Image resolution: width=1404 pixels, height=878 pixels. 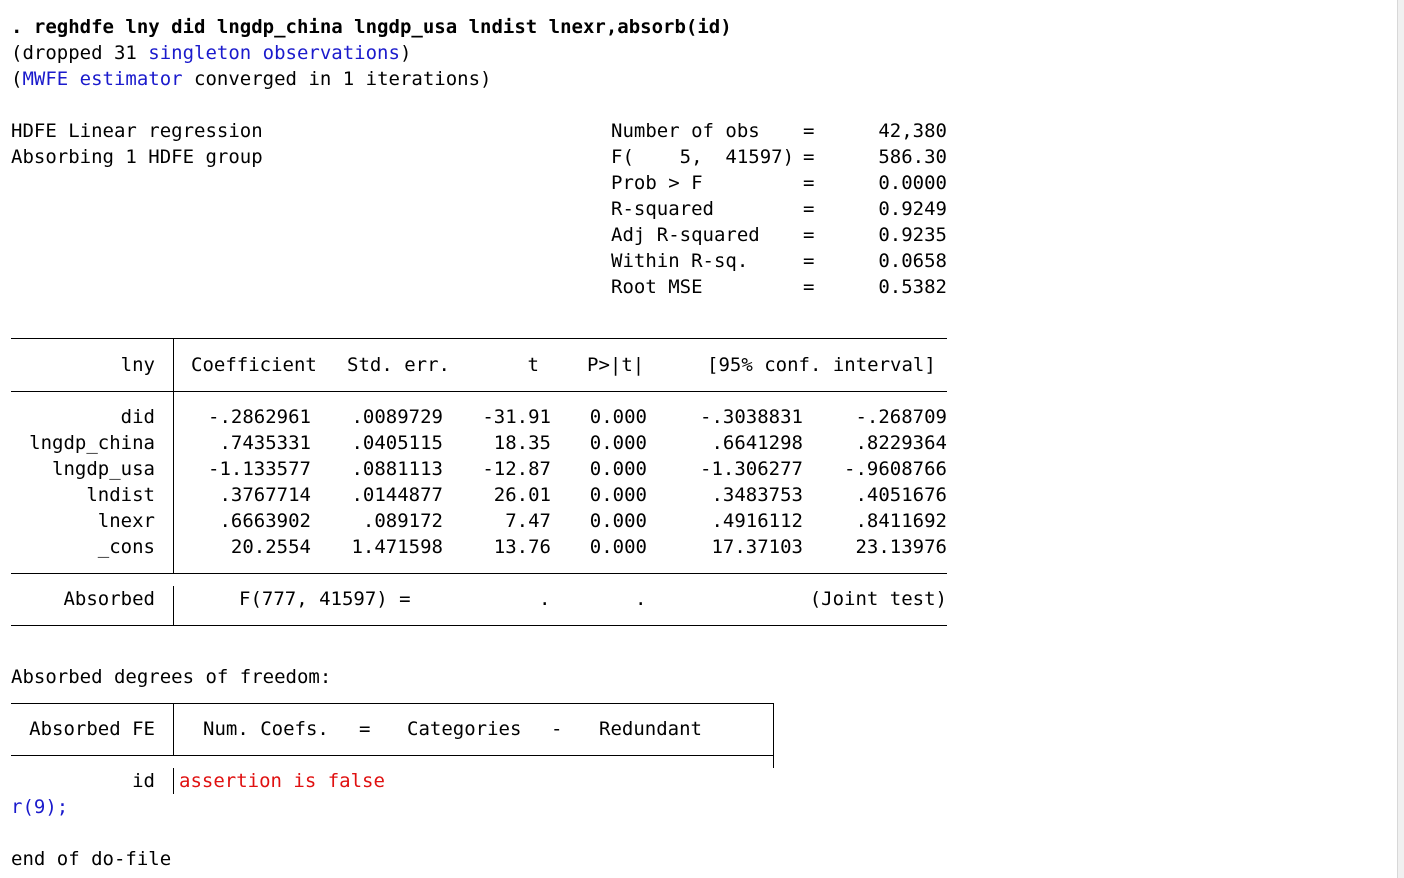 What do you see at coordinates (102, 79) in the screenshot?
I see `mwfe-link: MWFE estimator` at bounding box center [102, 79].